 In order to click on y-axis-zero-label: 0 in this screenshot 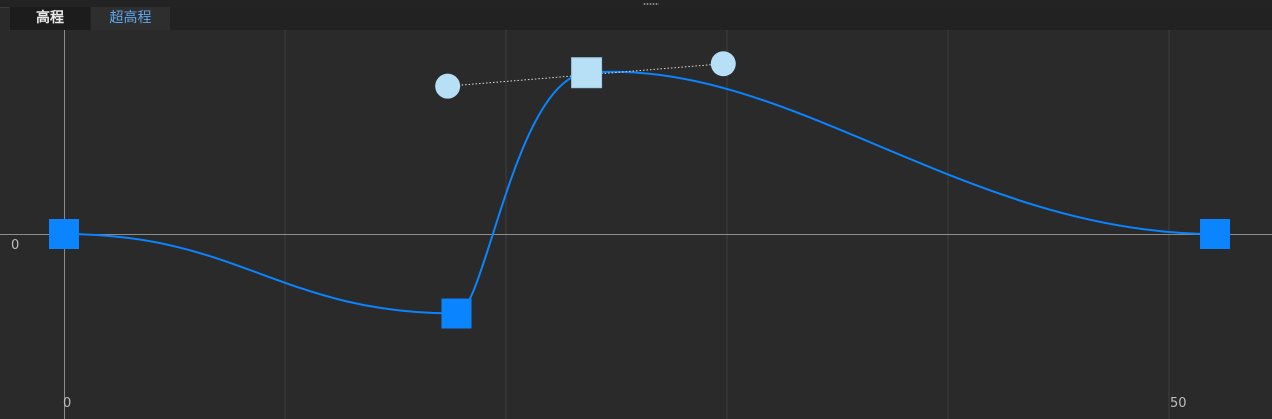, I will do `click(15, 245)`.